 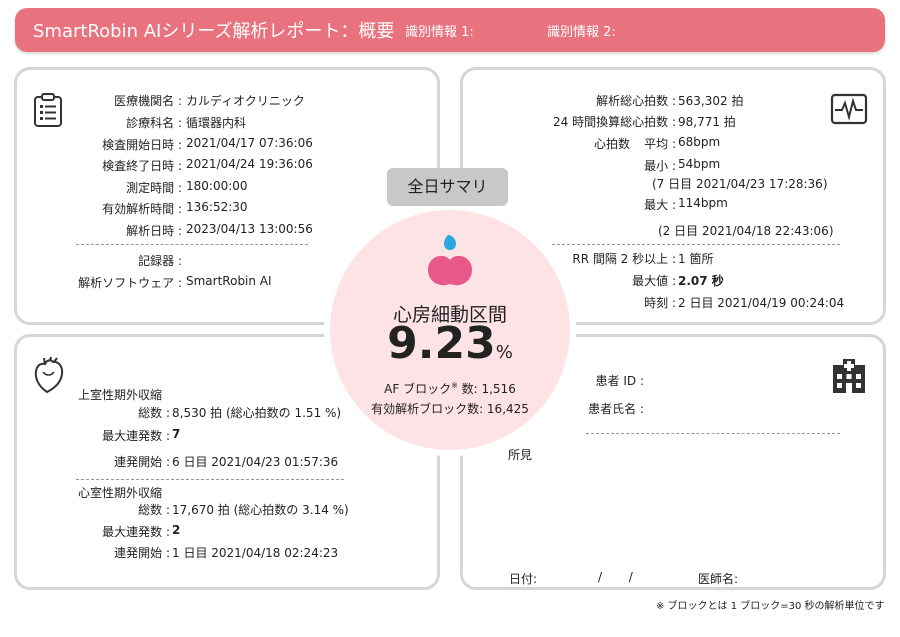 I want to click on identifier-2-label: 識別情報 2:, so click(x=581, y=32).